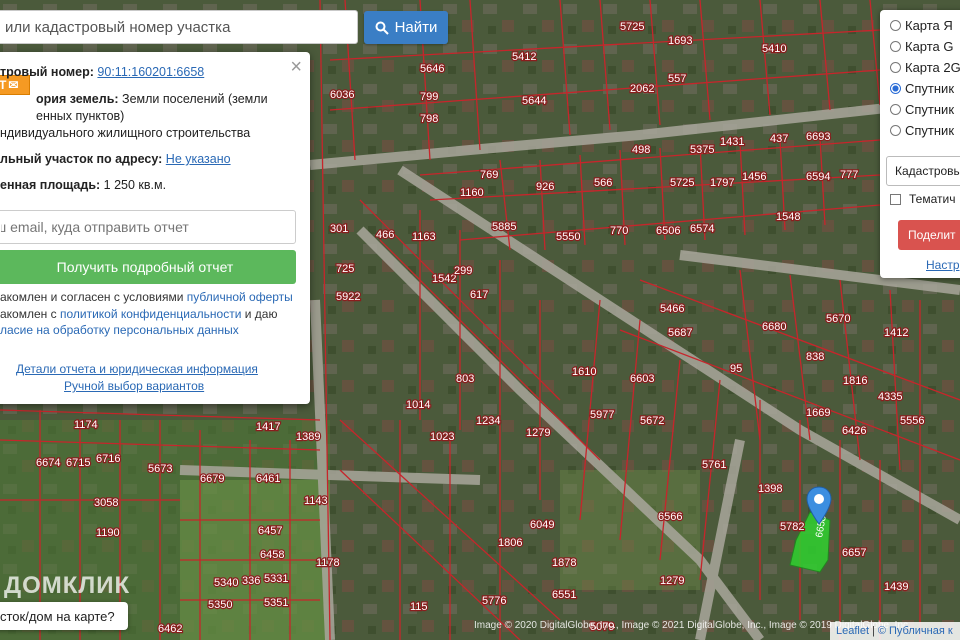 The image size is (960, 640). I want to click on parcel-number-label: 6657, so click(854, 553).